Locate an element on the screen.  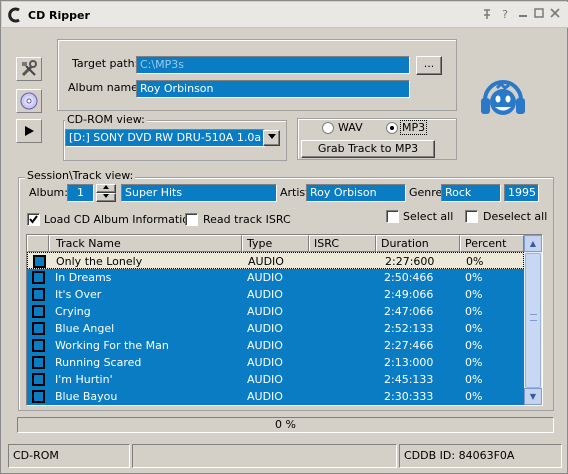
column-header-type: Type is located at coordinates (275, 243).